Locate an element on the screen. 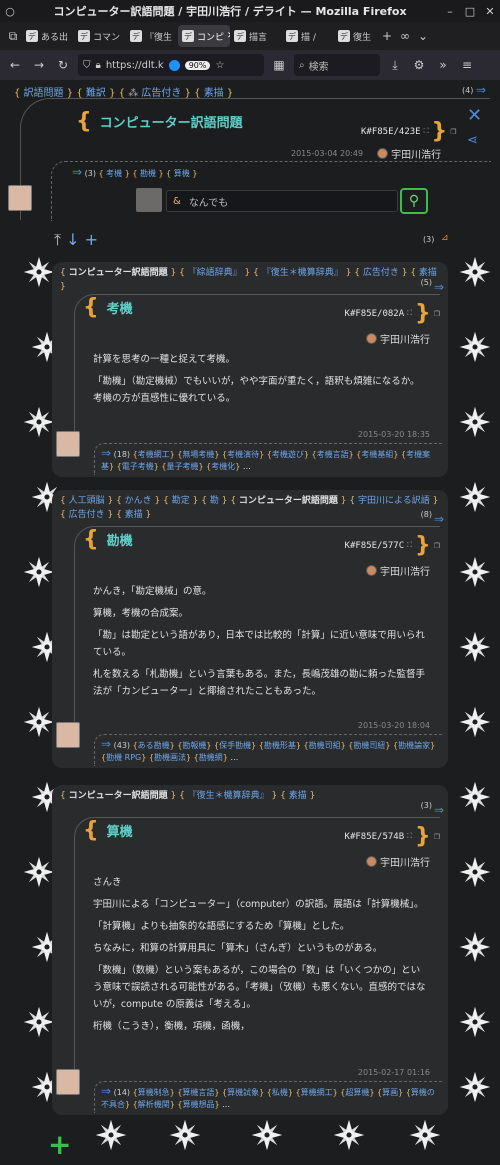  tag-link: 勘機網 is located at coordinates (211, 757).